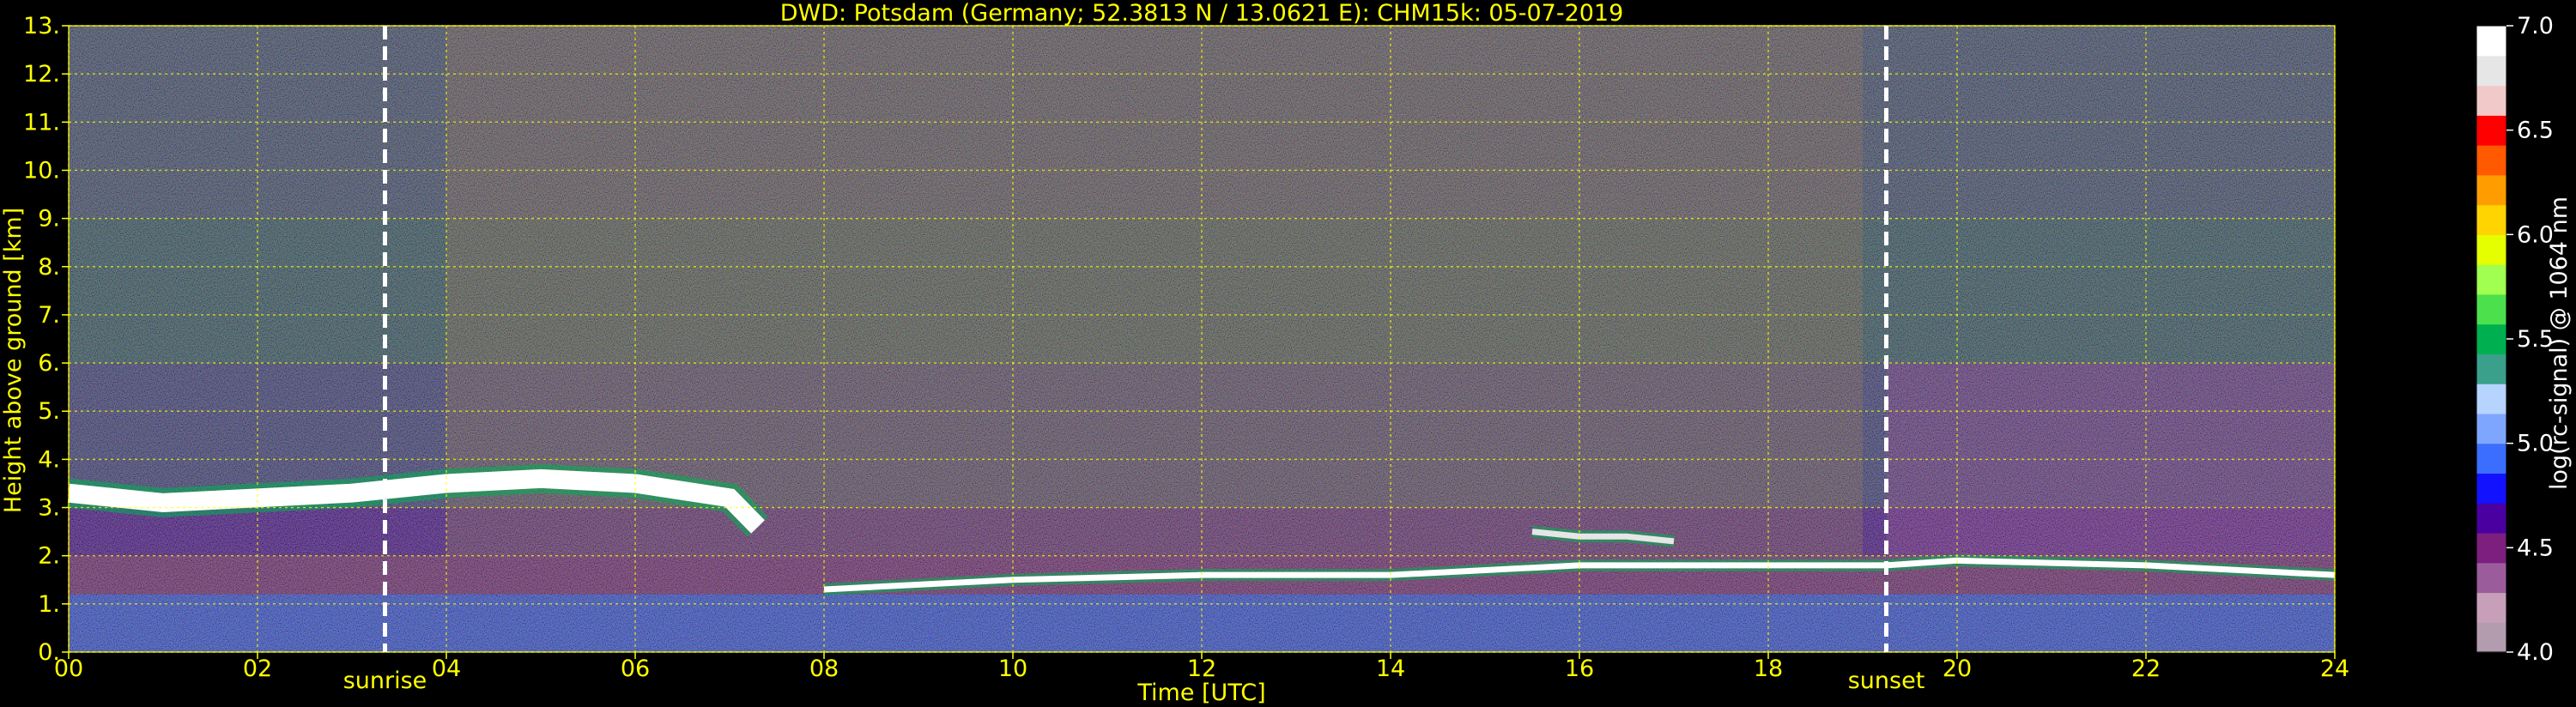  Describe the element at coordinates (1957, 669) in the screenshot. I see `x-tick-label: 20` at that location.